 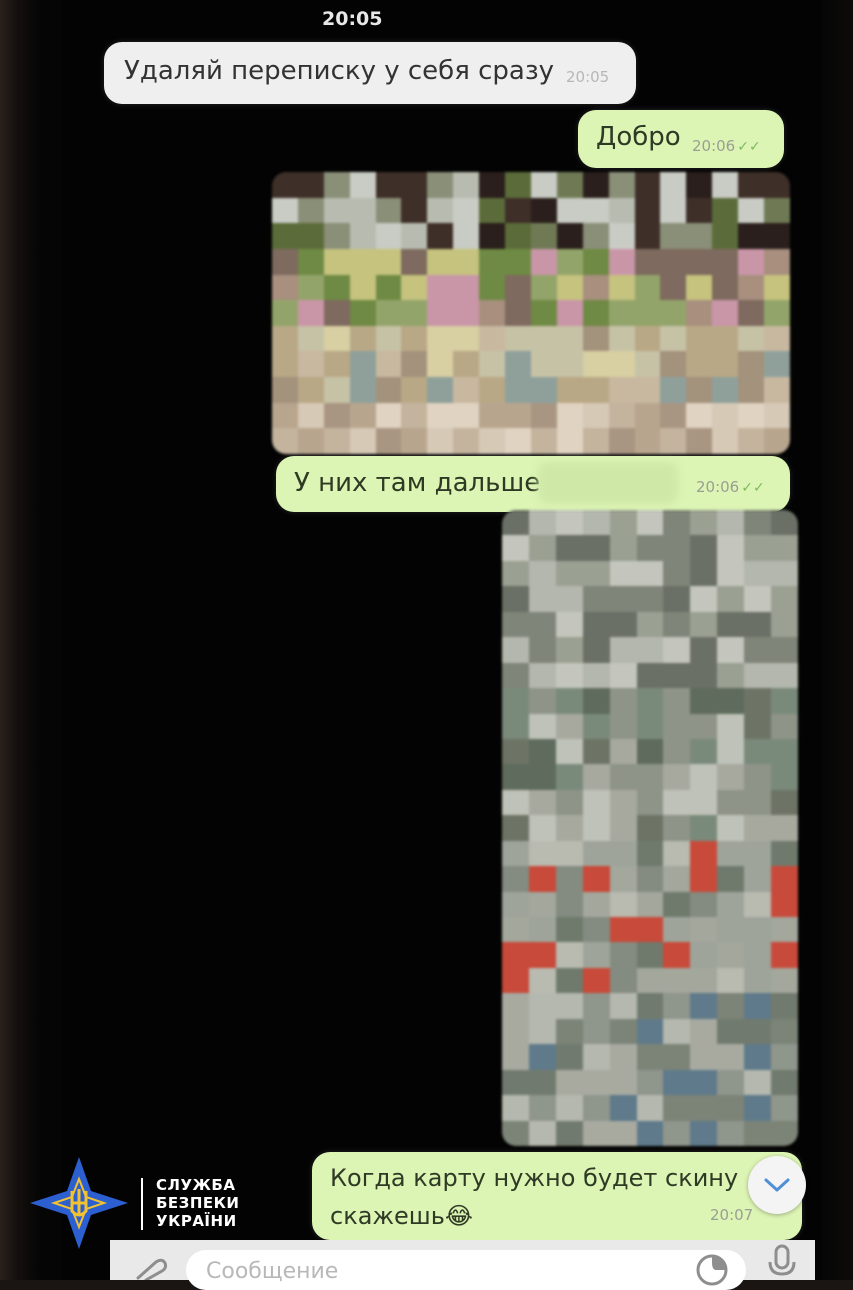 I want to click on message-outgoing: У них там дальше 20:06 ✓✓, so click(x=533, y=484).